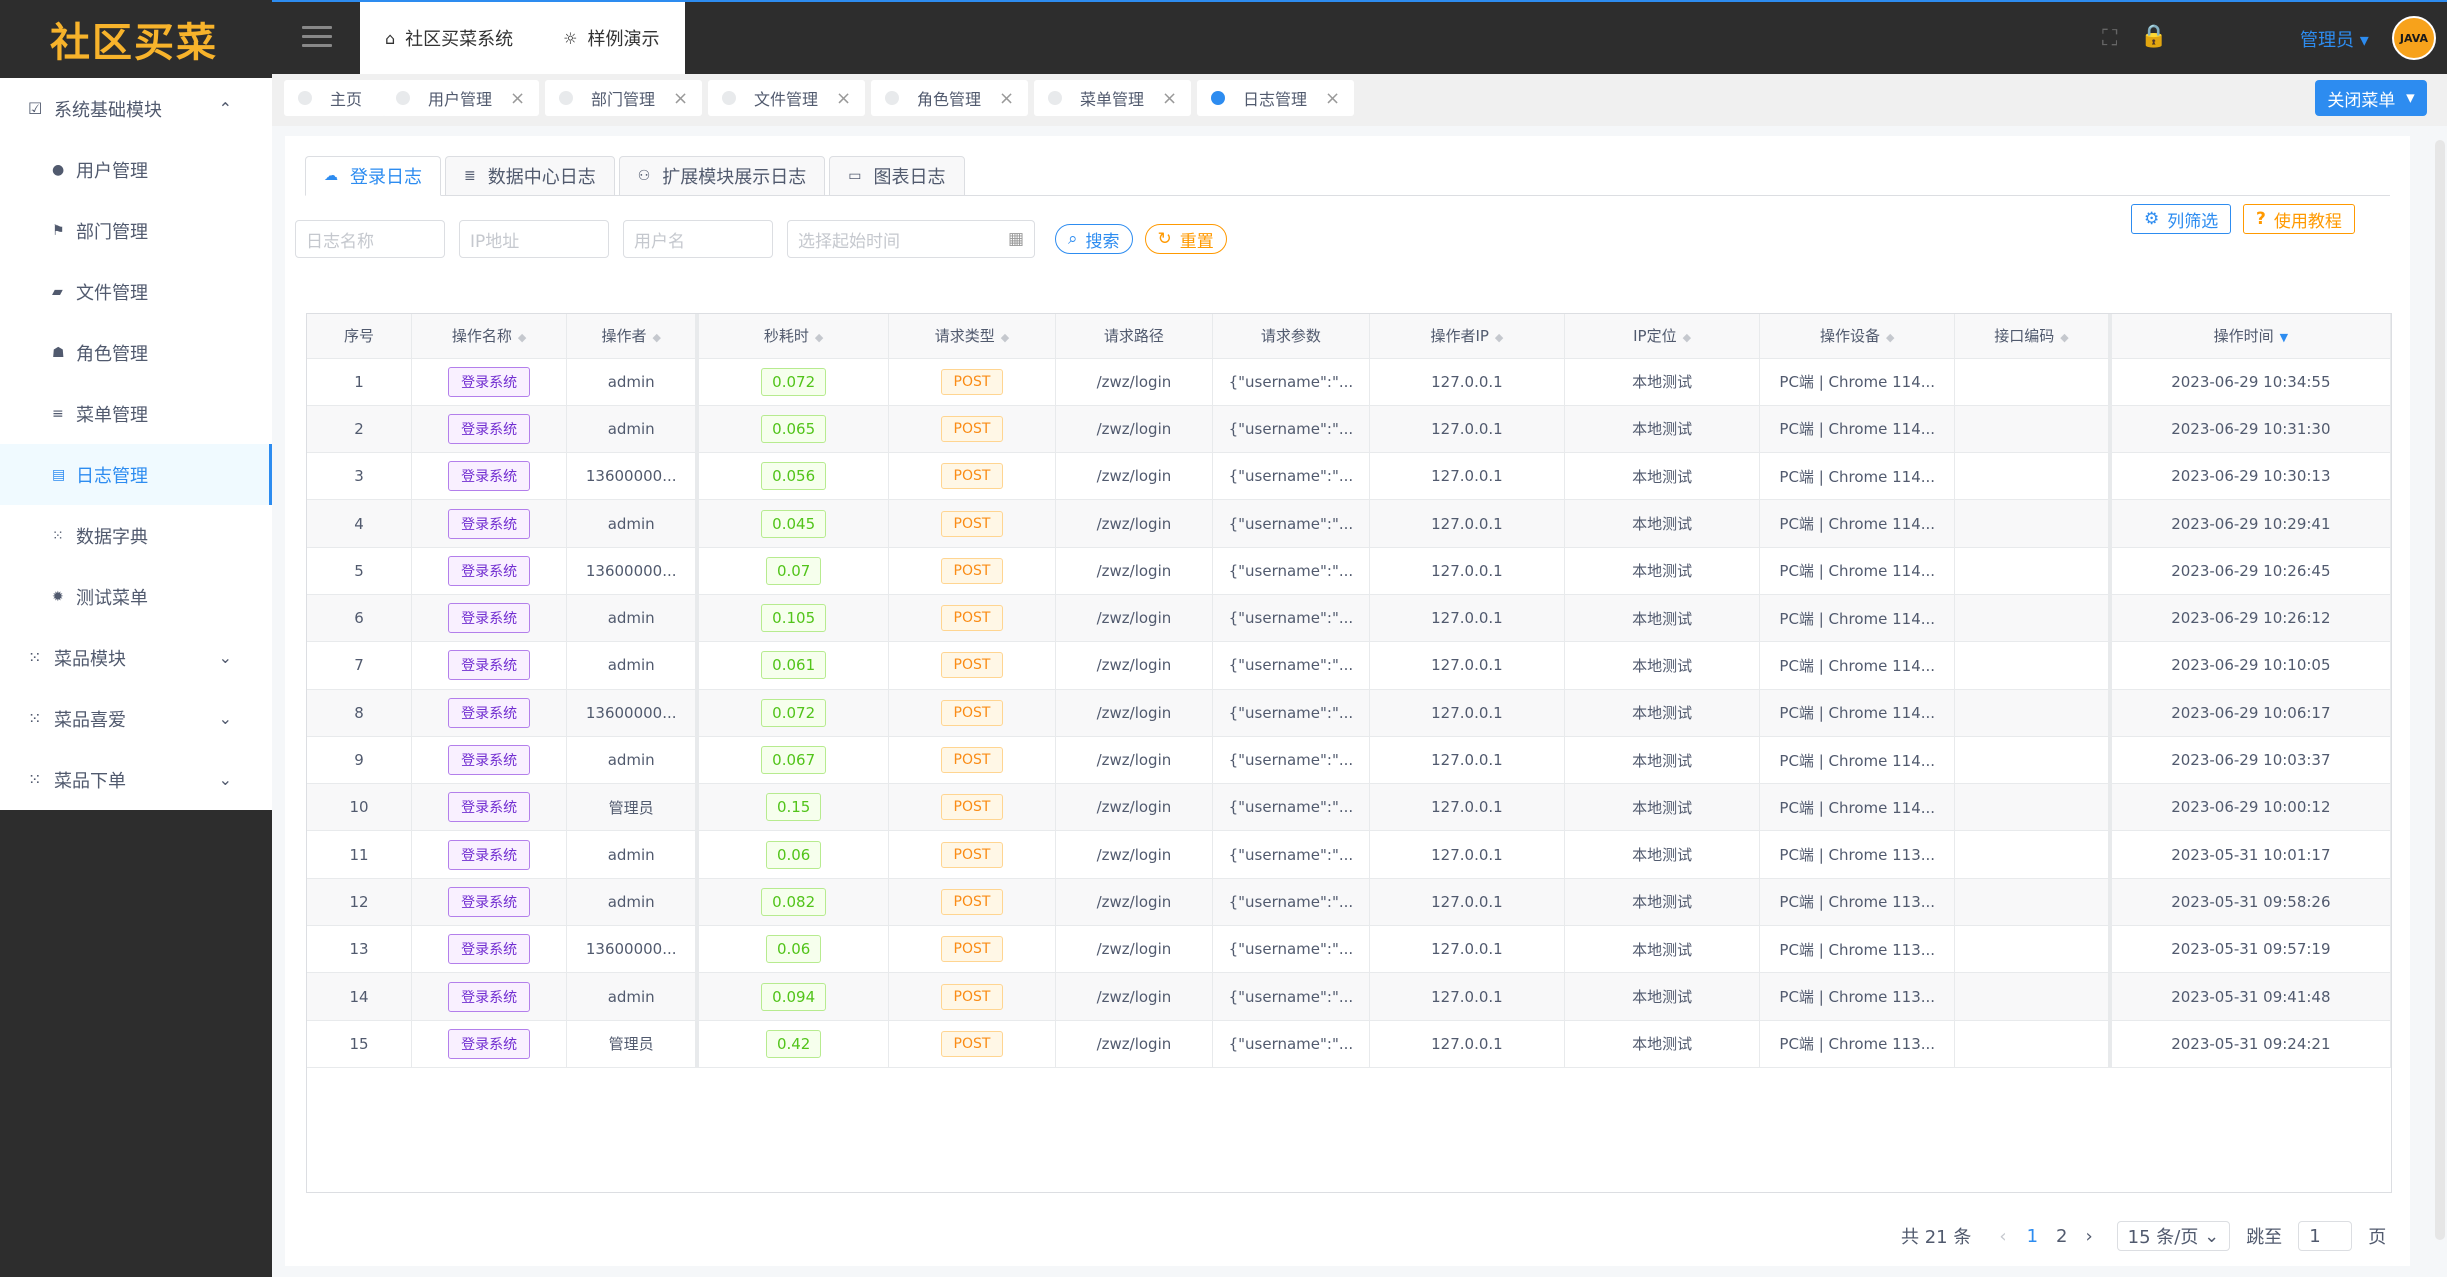  I want to click on prev-page-icon: ‹, so click(2002, 1236).